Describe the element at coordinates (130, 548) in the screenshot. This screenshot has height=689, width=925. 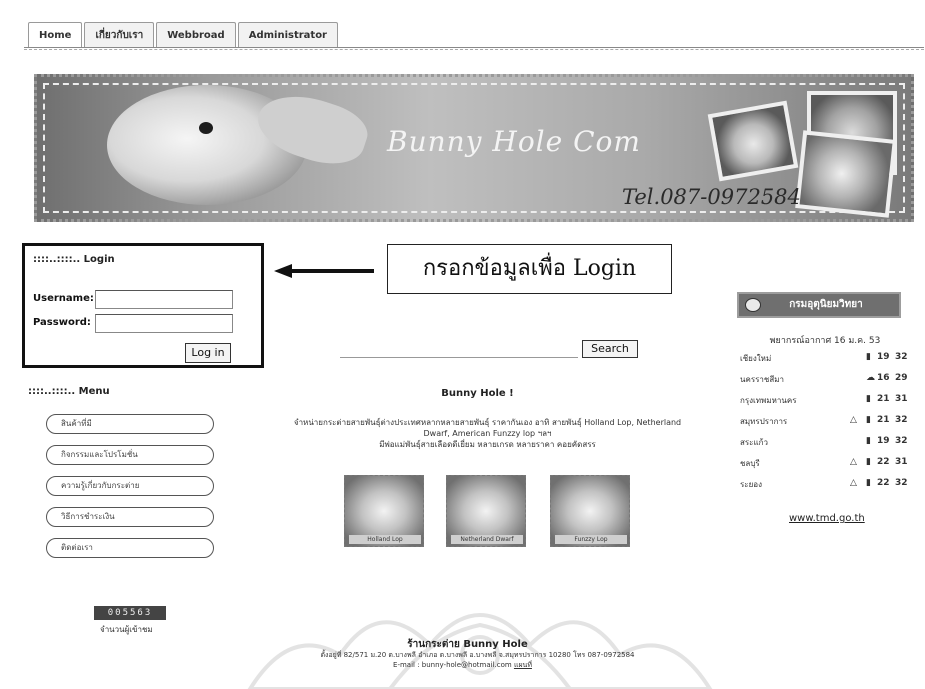
I see `menu-item-contact: ติดต่อเรา` at that location.